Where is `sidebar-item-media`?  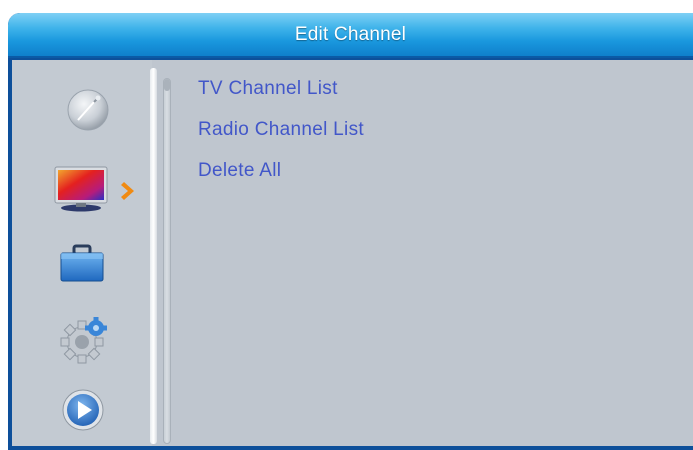 sidebar-item-media is located at coordinates (89, 411).